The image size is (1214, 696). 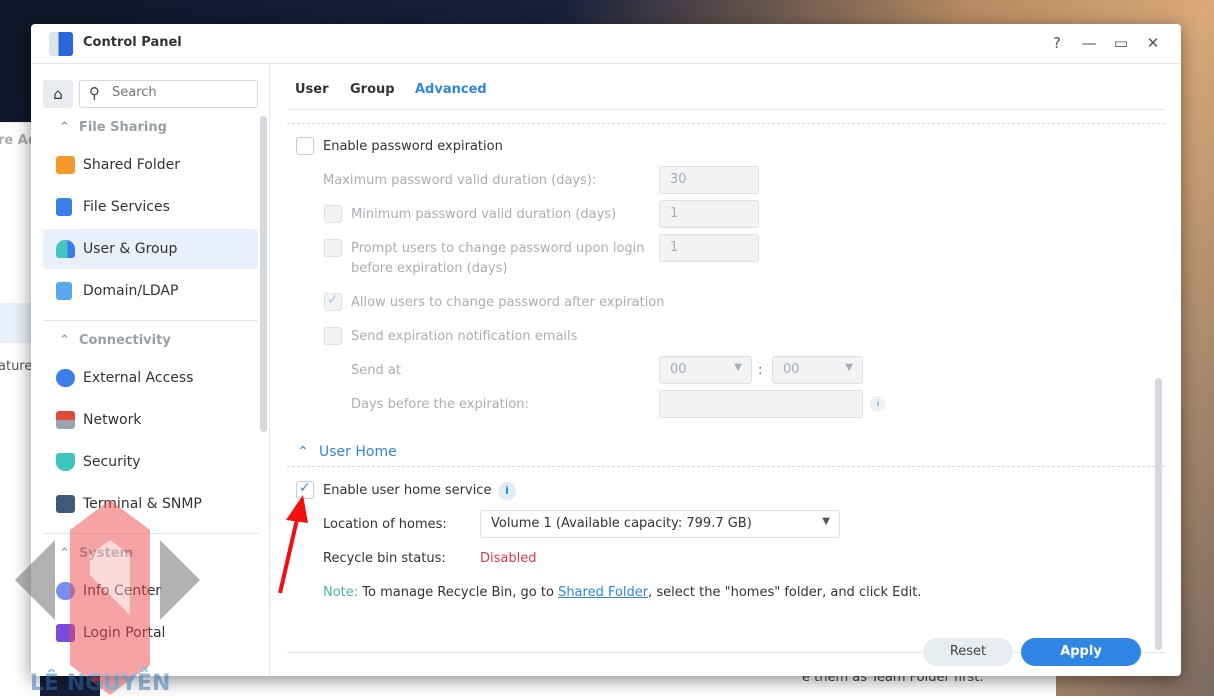 What do you see at coordinates (709, 214) in the screenshot?
I see `min-duration-input: 1` at bounding box center [709, 214].